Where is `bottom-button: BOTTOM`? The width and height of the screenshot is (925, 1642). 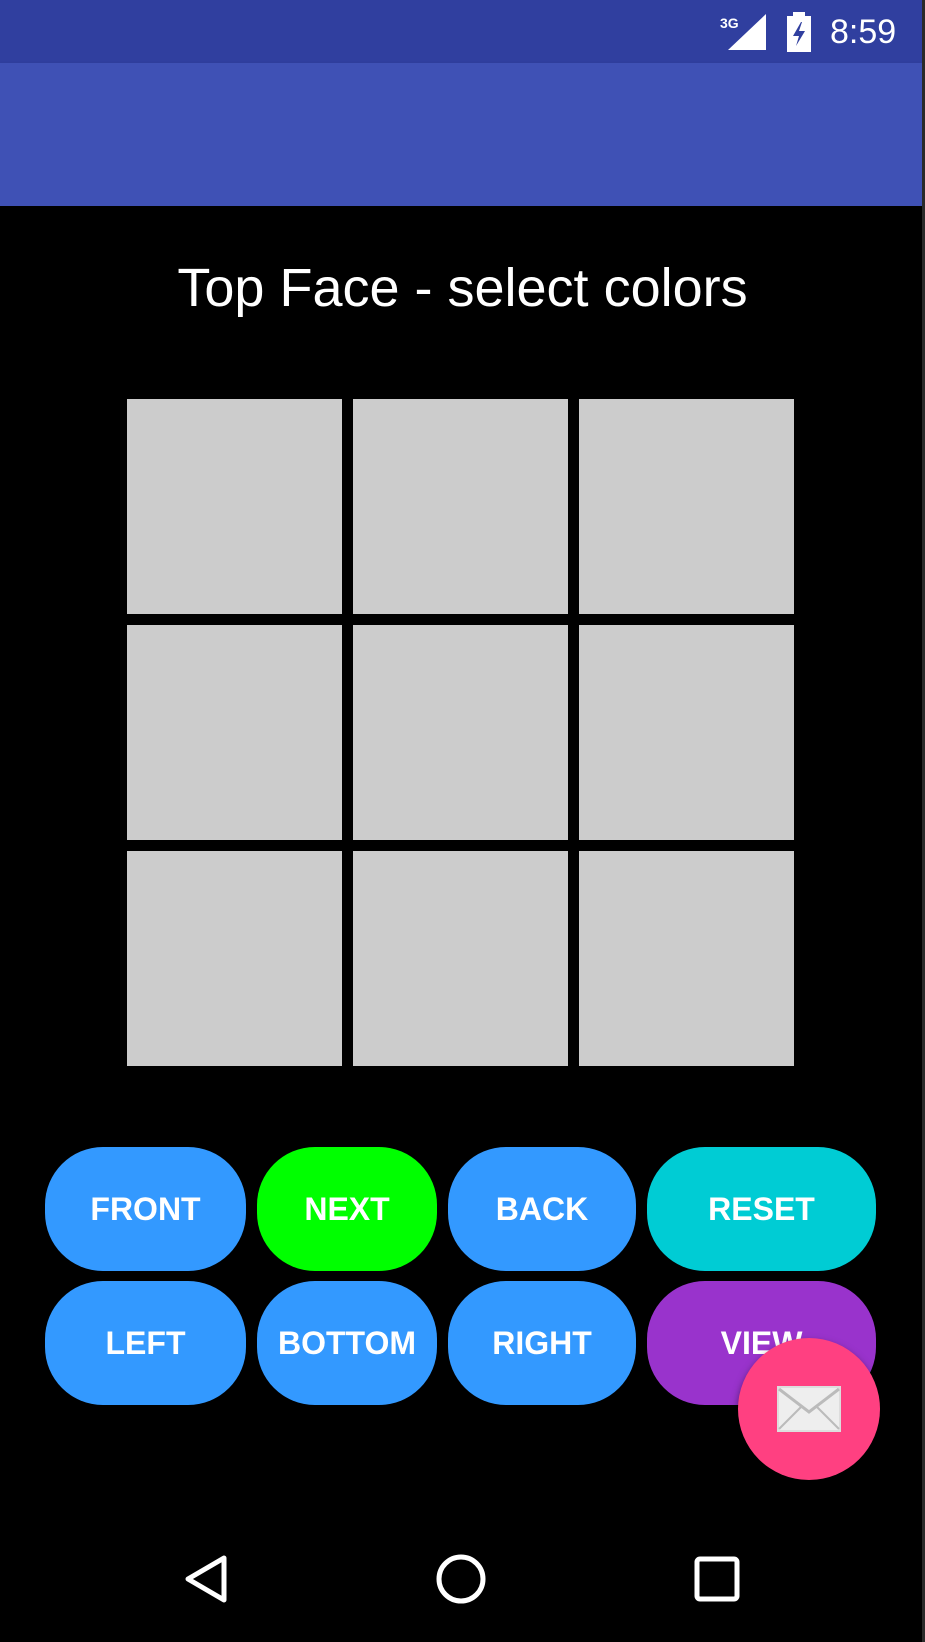
bottom-button: BOTTOM is located at coordinates (347, 1343).